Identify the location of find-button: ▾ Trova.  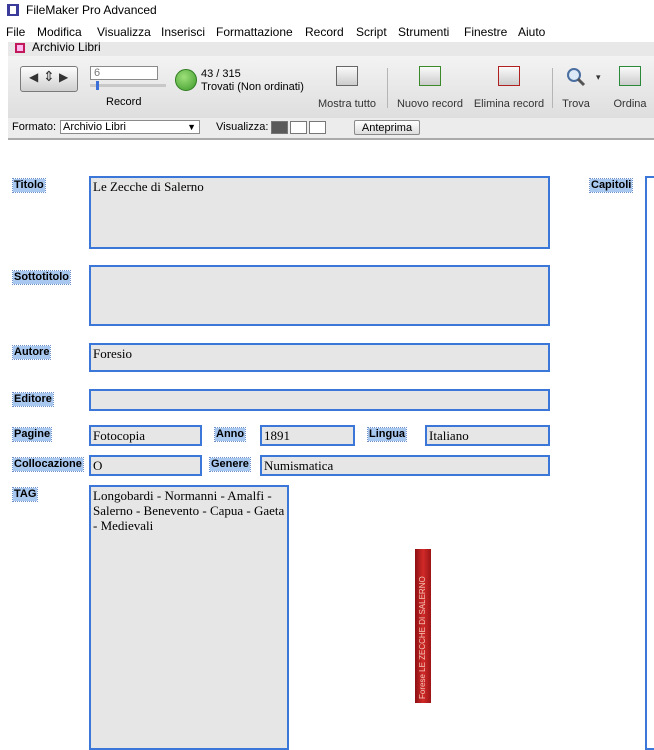
(578, 89).